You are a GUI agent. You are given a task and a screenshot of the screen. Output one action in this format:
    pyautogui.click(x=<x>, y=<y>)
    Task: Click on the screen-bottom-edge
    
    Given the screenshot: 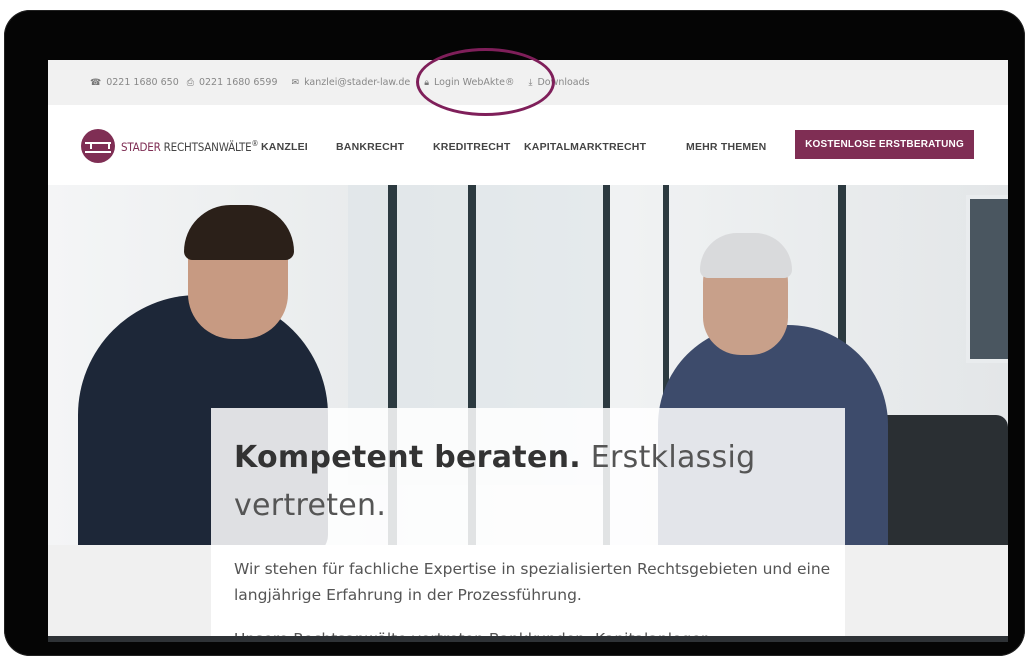 What is the action you would take?
    pyautogui.click(x=528, y=639)
    